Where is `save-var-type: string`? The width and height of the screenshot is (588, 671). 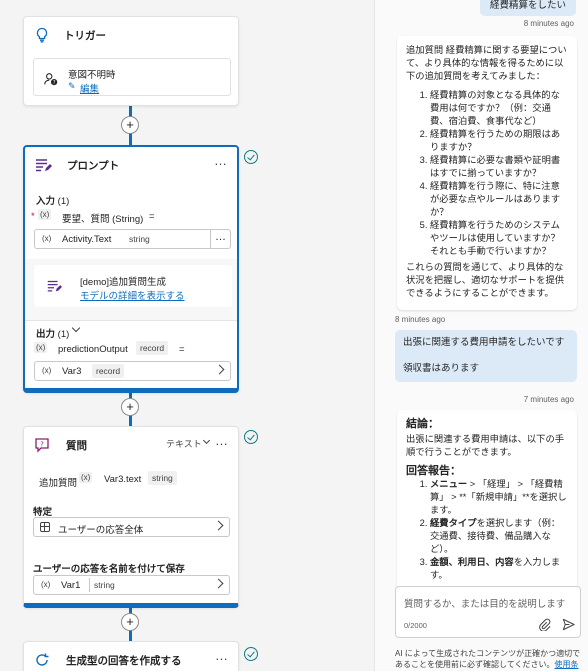 save-var-type: string is located at coordinates (104, 585).